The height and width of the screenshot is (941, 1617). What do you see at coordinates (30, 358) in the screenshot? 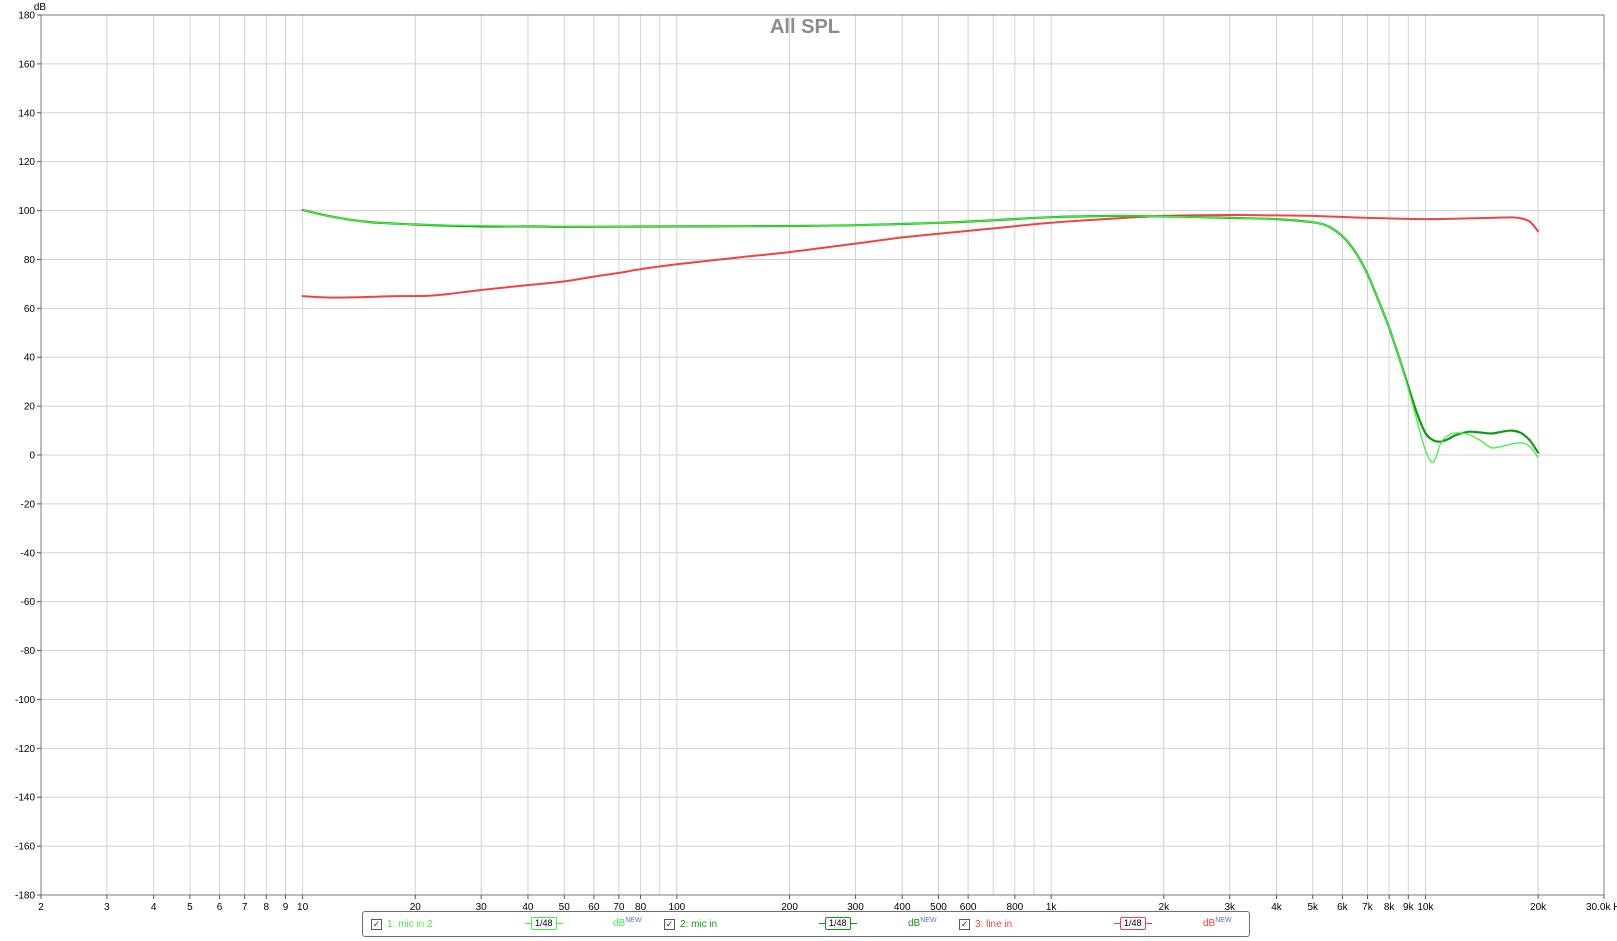
I see `y-tick-label: 40` at bounding box center [30, 358].